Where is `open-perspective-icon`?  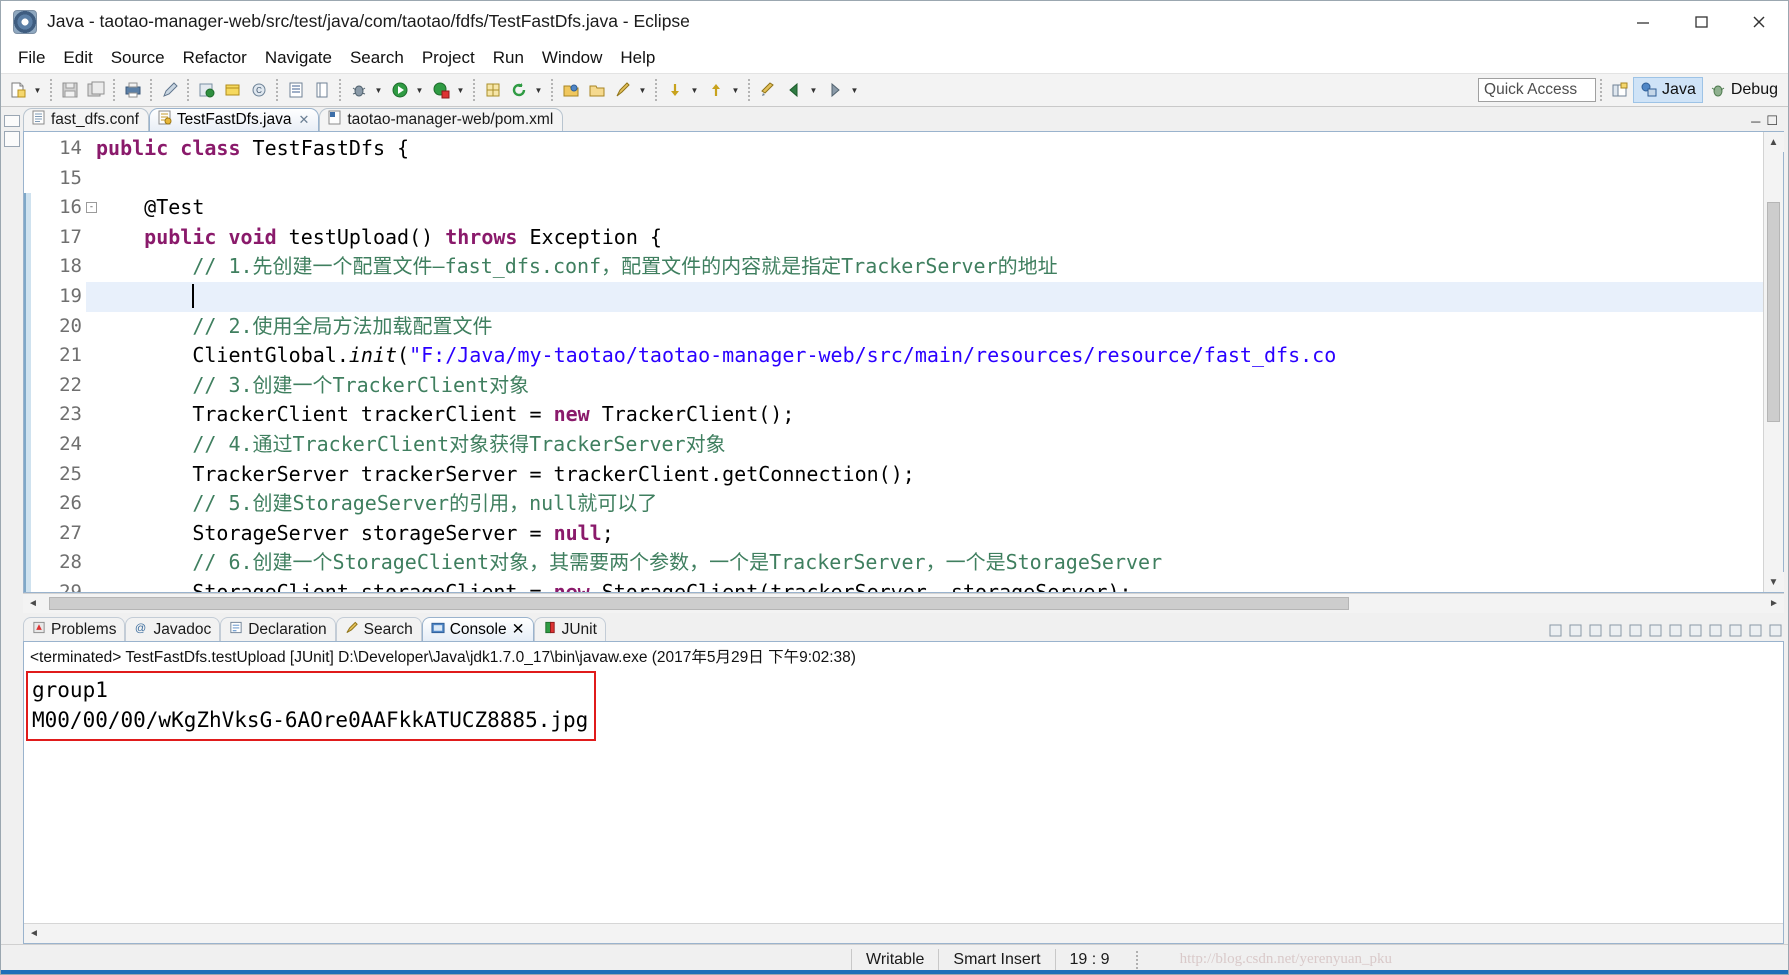 open-perspective-icon is located at coordinates (1620, 90).